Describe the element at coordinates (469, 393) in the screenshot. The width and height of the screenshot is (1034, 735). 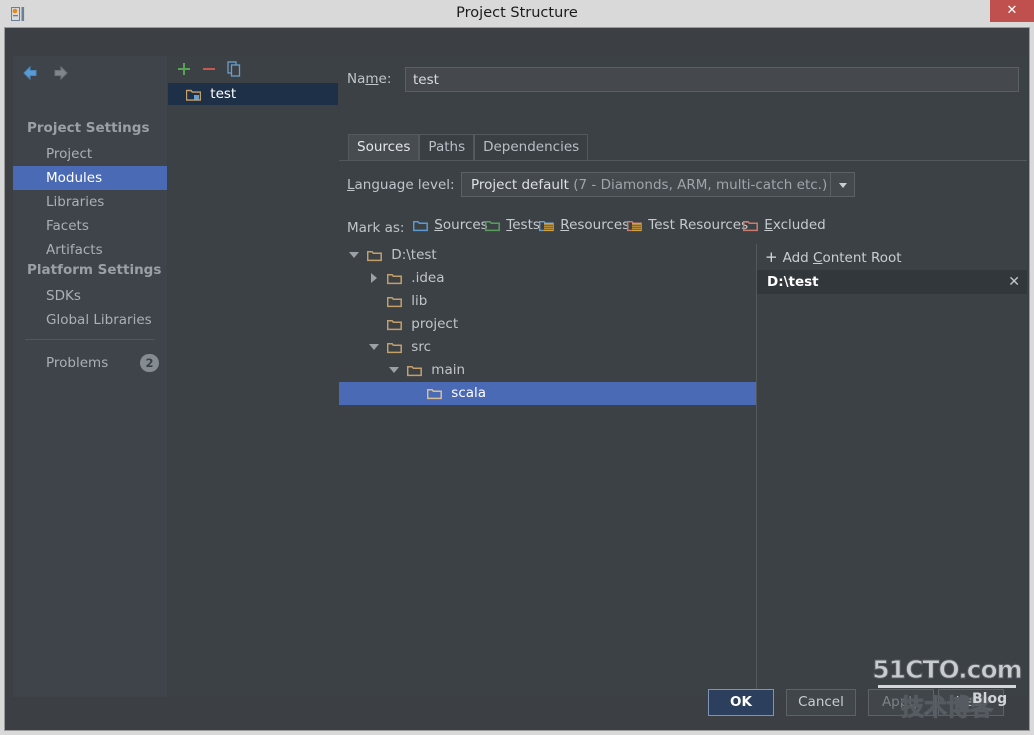
I see `tree-row-label: scala` at that location.